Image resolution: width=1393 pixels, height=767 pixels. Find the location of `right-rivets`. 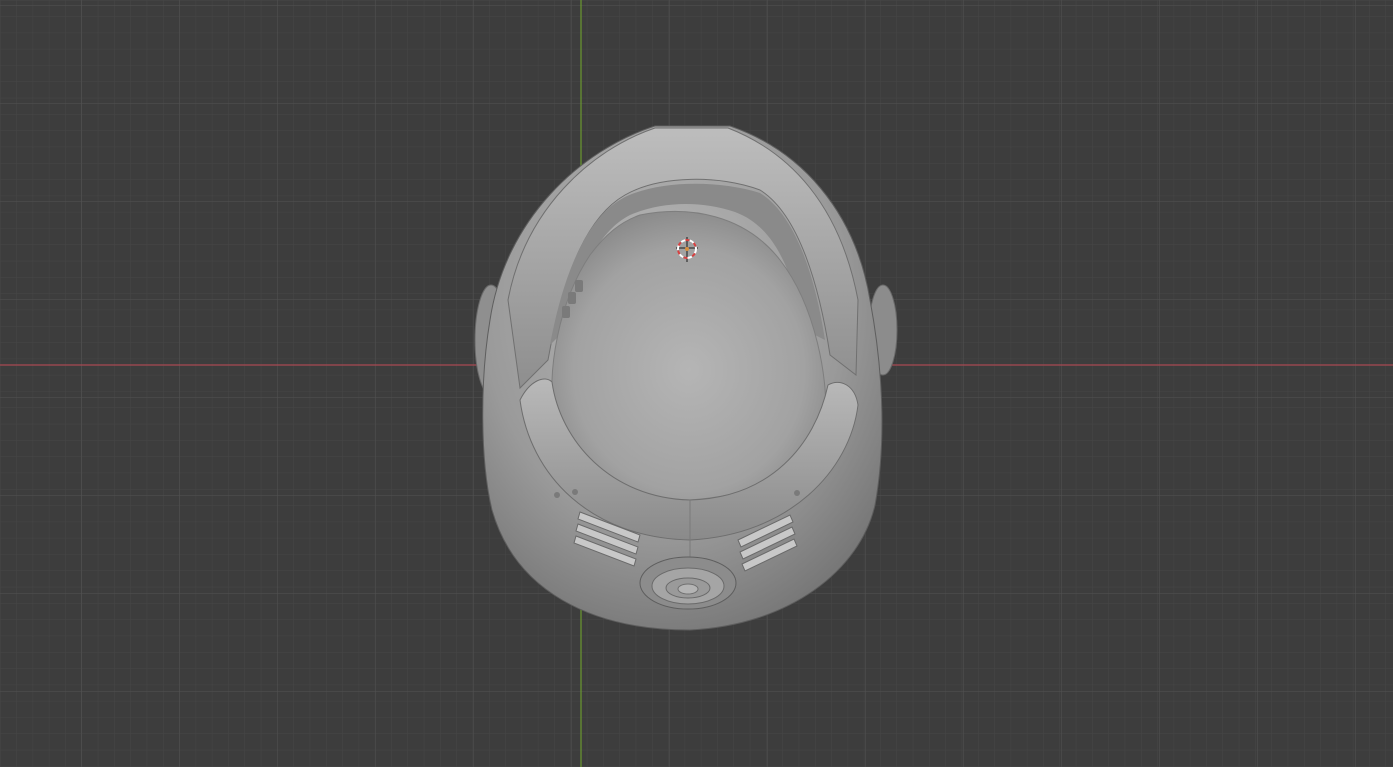

right-rivets is located at coordinates (797, 493).